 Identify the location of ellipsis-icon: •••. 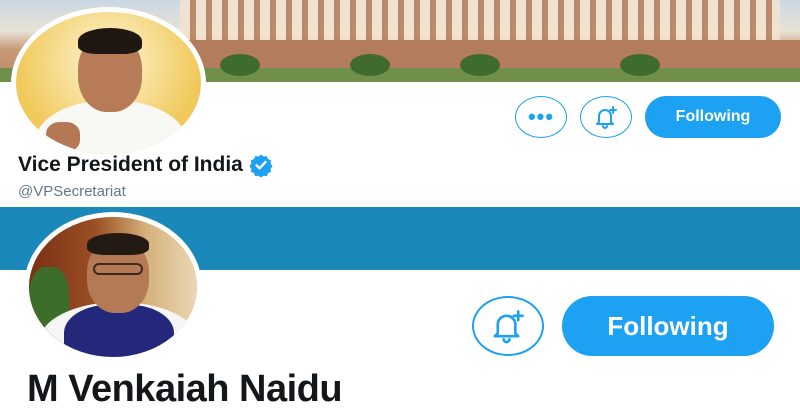
(541, 116).